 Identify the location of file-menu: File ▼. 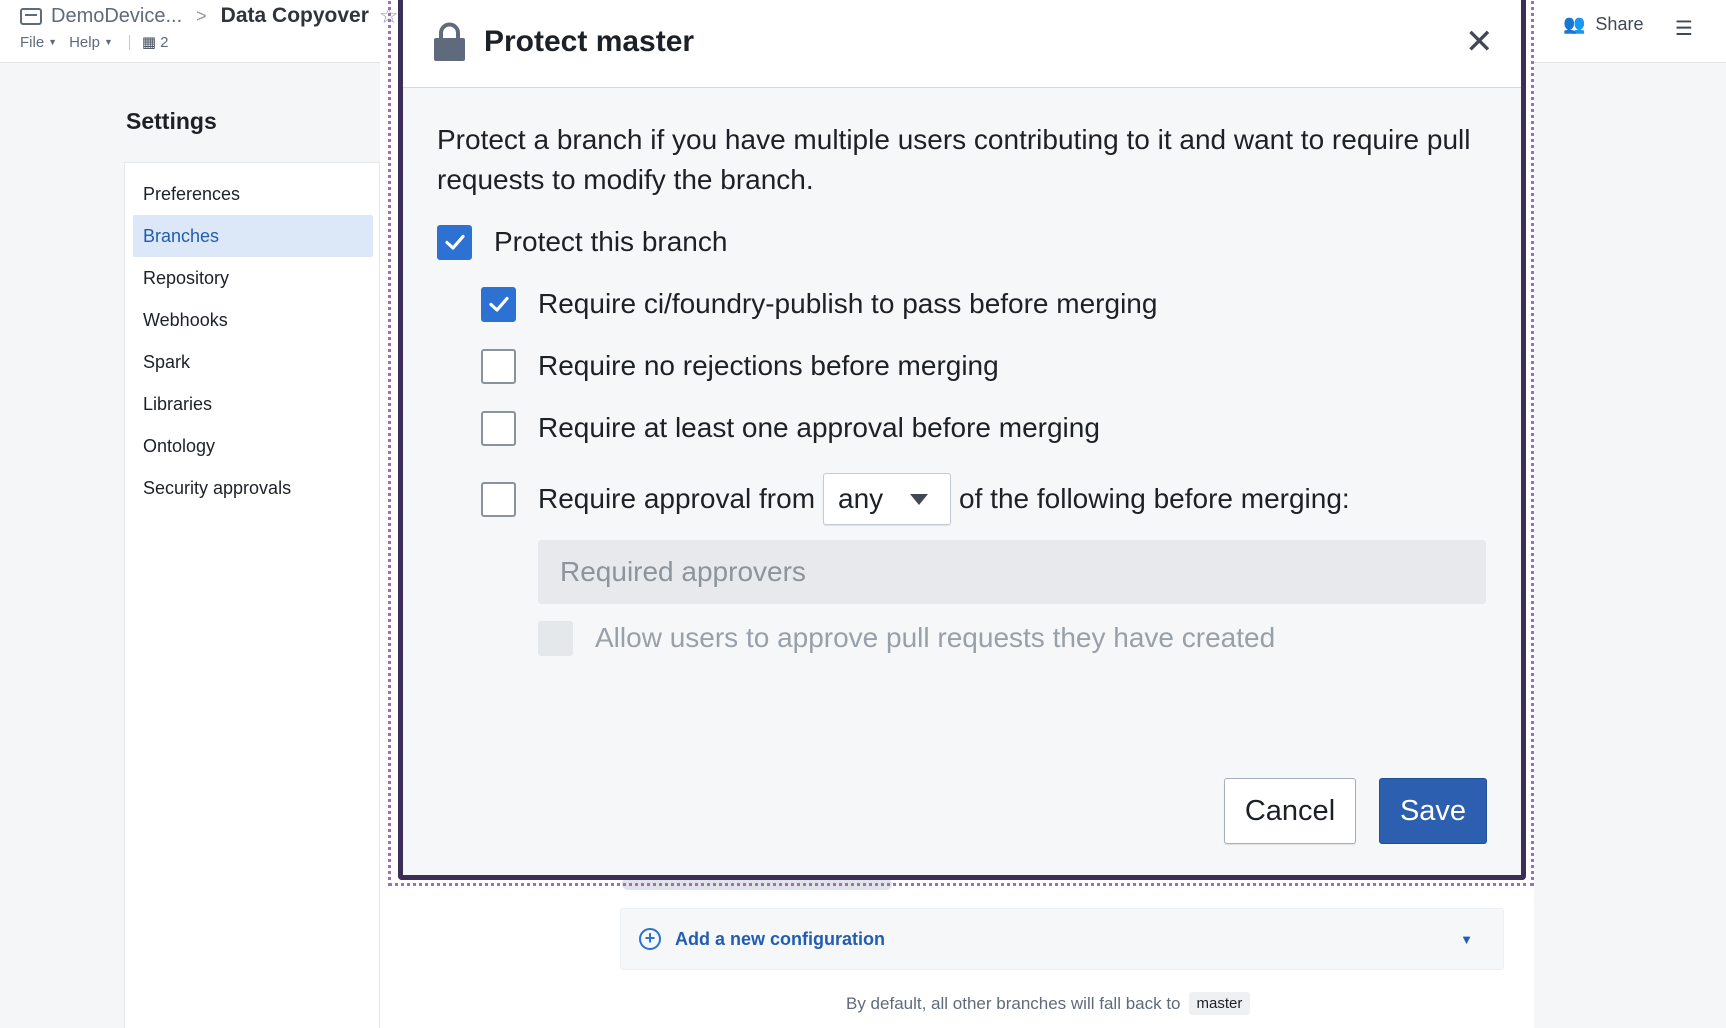
(38, 42).